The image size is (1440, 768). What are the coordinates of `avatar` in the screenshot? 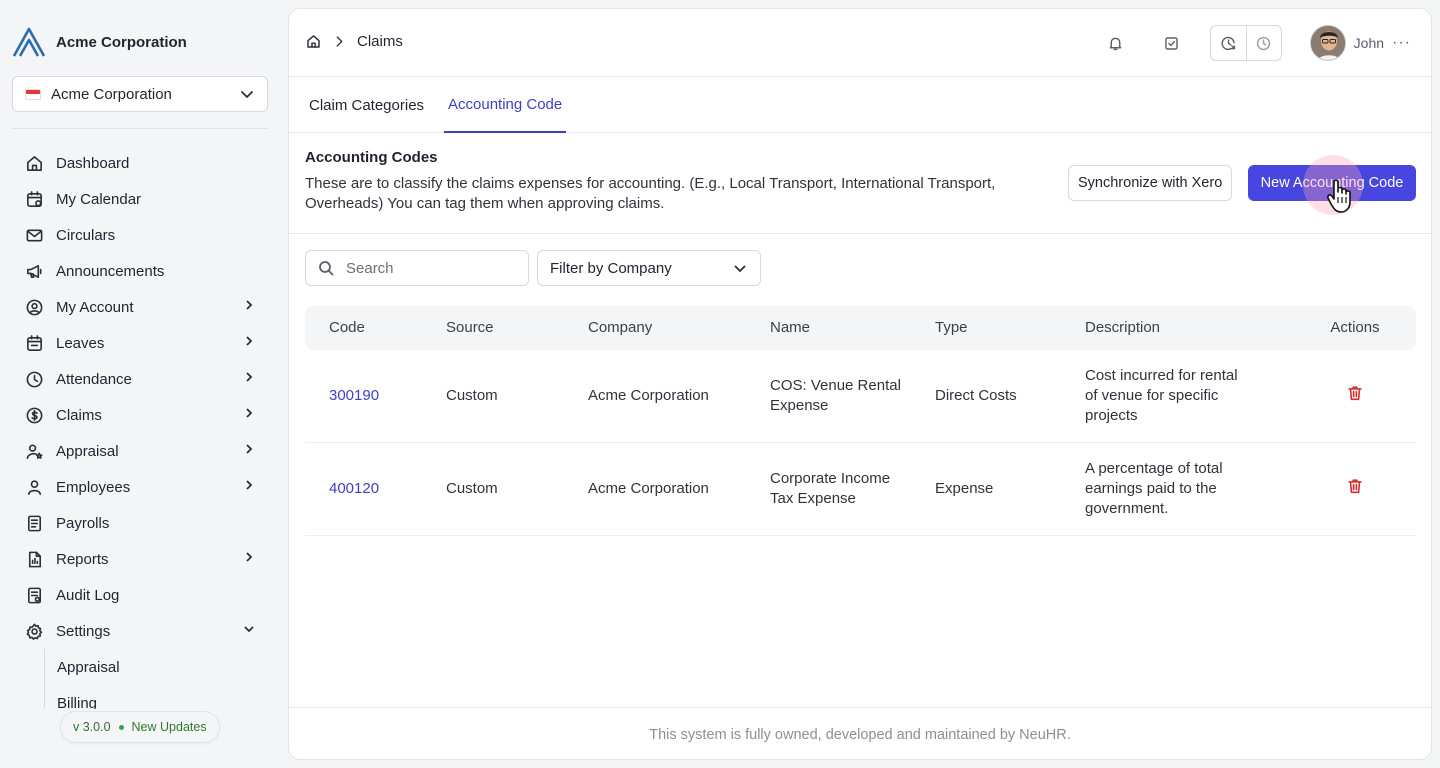 It's located at (1327, 43).